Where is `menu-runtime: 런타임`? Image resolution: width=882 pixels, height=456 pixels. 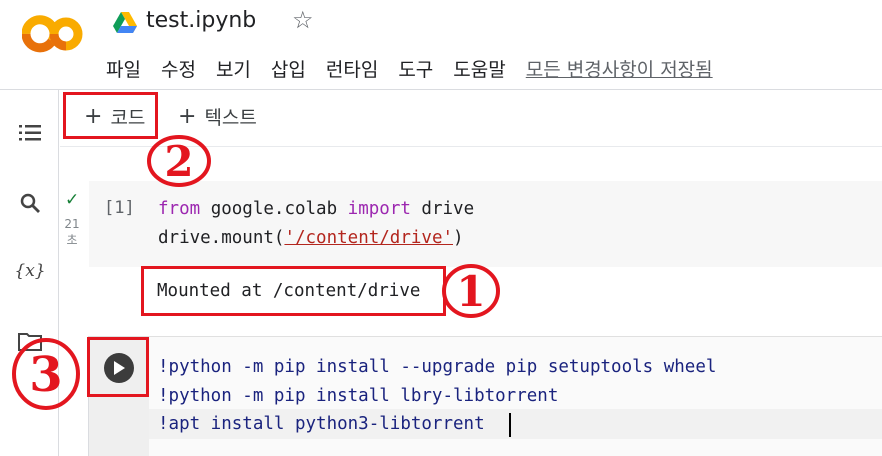
menu-runtime: 런타임 is located at coordinates (352, 68).